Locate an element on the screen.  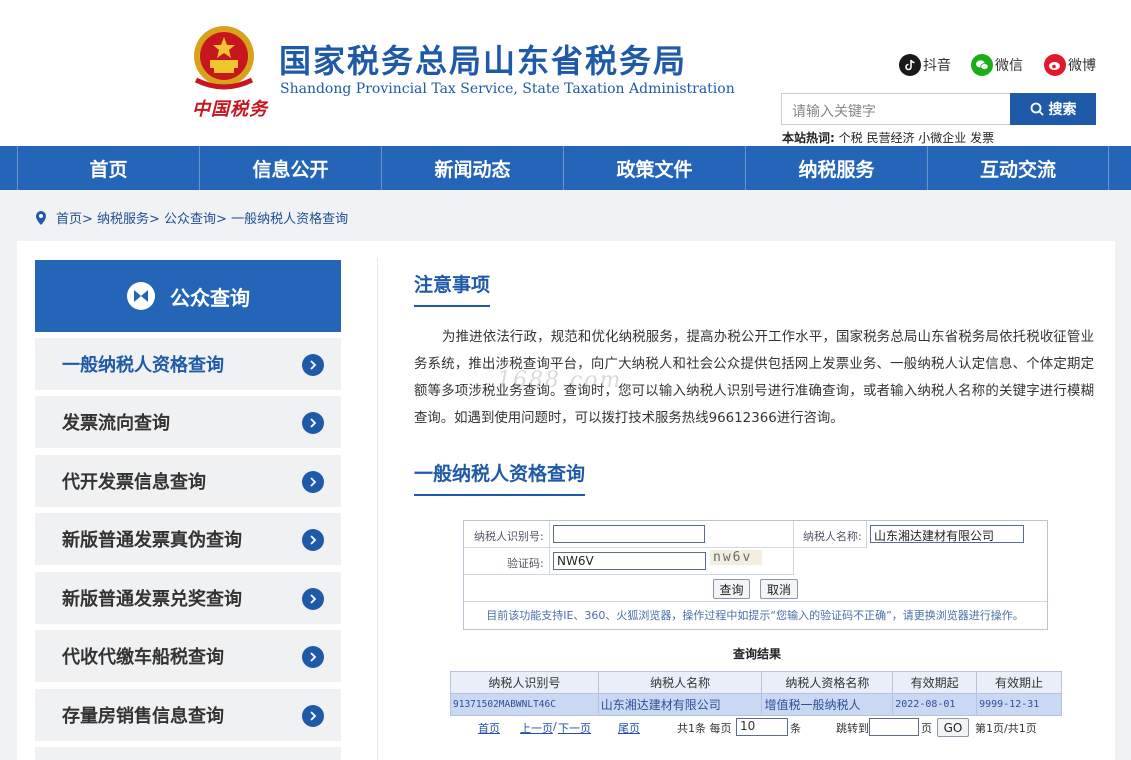
sidebar-title: 公众查询 is located at coordinates (210, 297).